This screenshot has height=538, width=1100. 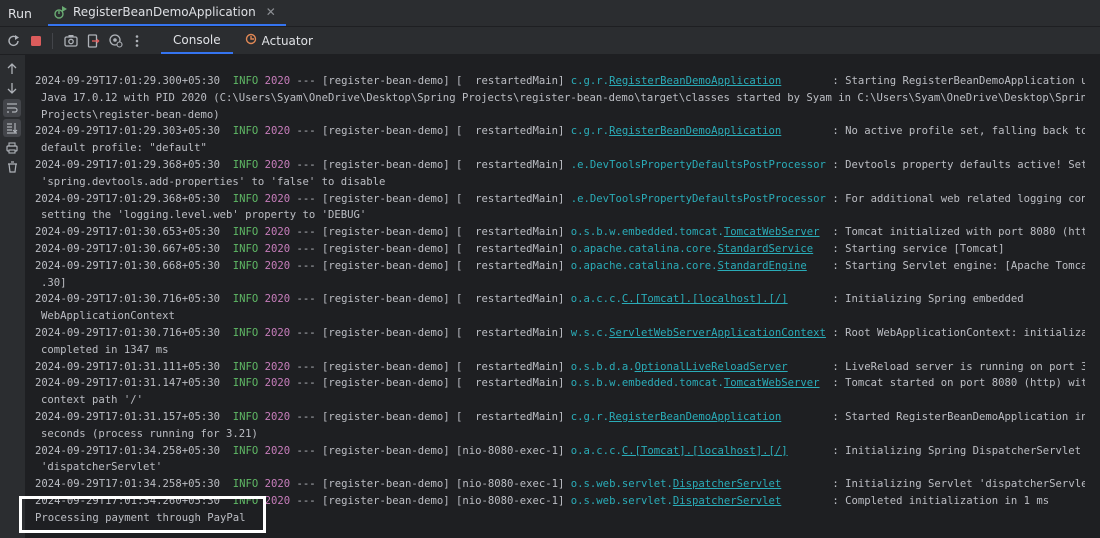 What do you see at coordinates (957, 450) in the screenshot?
I see `log-message: : Initializing Spring DispatcherServlet` at bounding box center [957, 450].